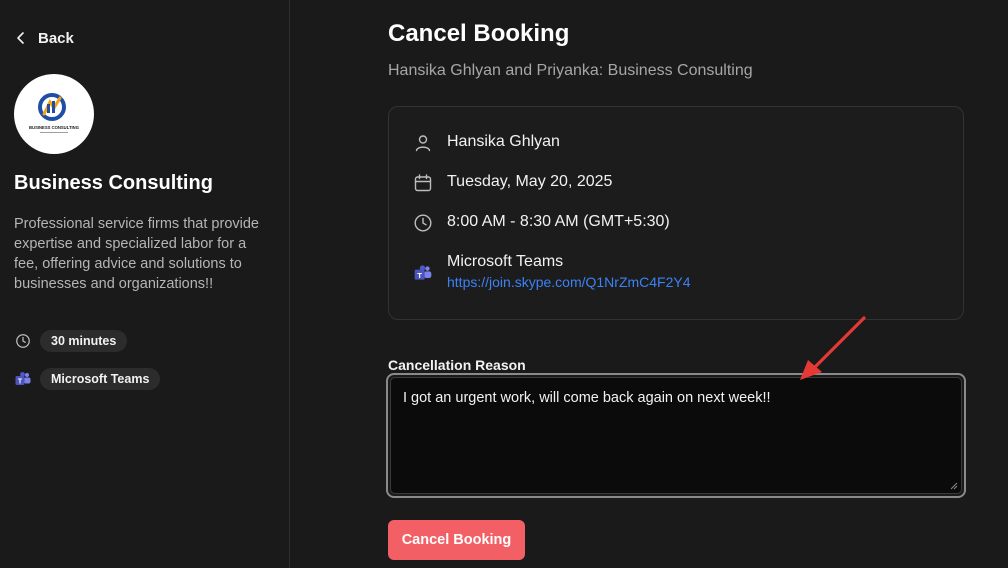 The width and height of the screenshot is (1008, 568). What do you see at coordinates (20, 38) in the screenshot?
I see `chevron-left-icon` at bounding box center [20, 38].